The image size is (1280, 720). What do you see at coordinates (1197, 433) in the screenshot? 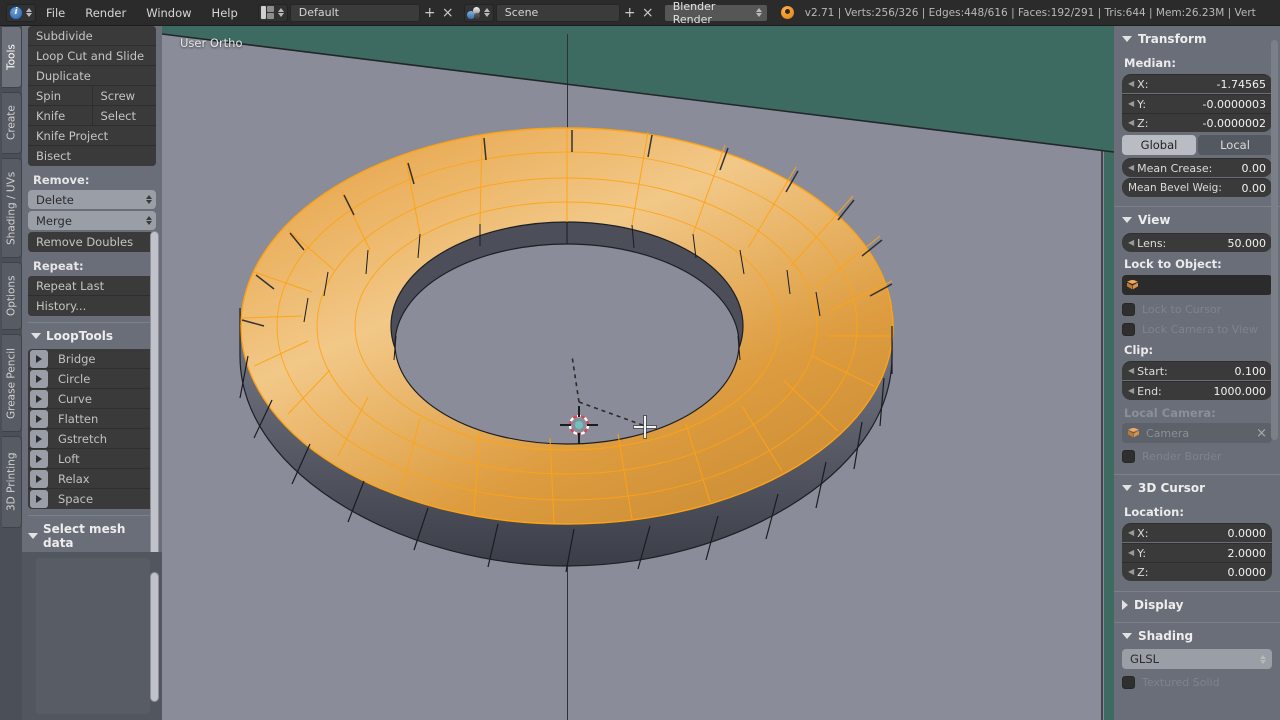
I see `local-camera-field: Camera ×` at bounding box center [1197, 433].